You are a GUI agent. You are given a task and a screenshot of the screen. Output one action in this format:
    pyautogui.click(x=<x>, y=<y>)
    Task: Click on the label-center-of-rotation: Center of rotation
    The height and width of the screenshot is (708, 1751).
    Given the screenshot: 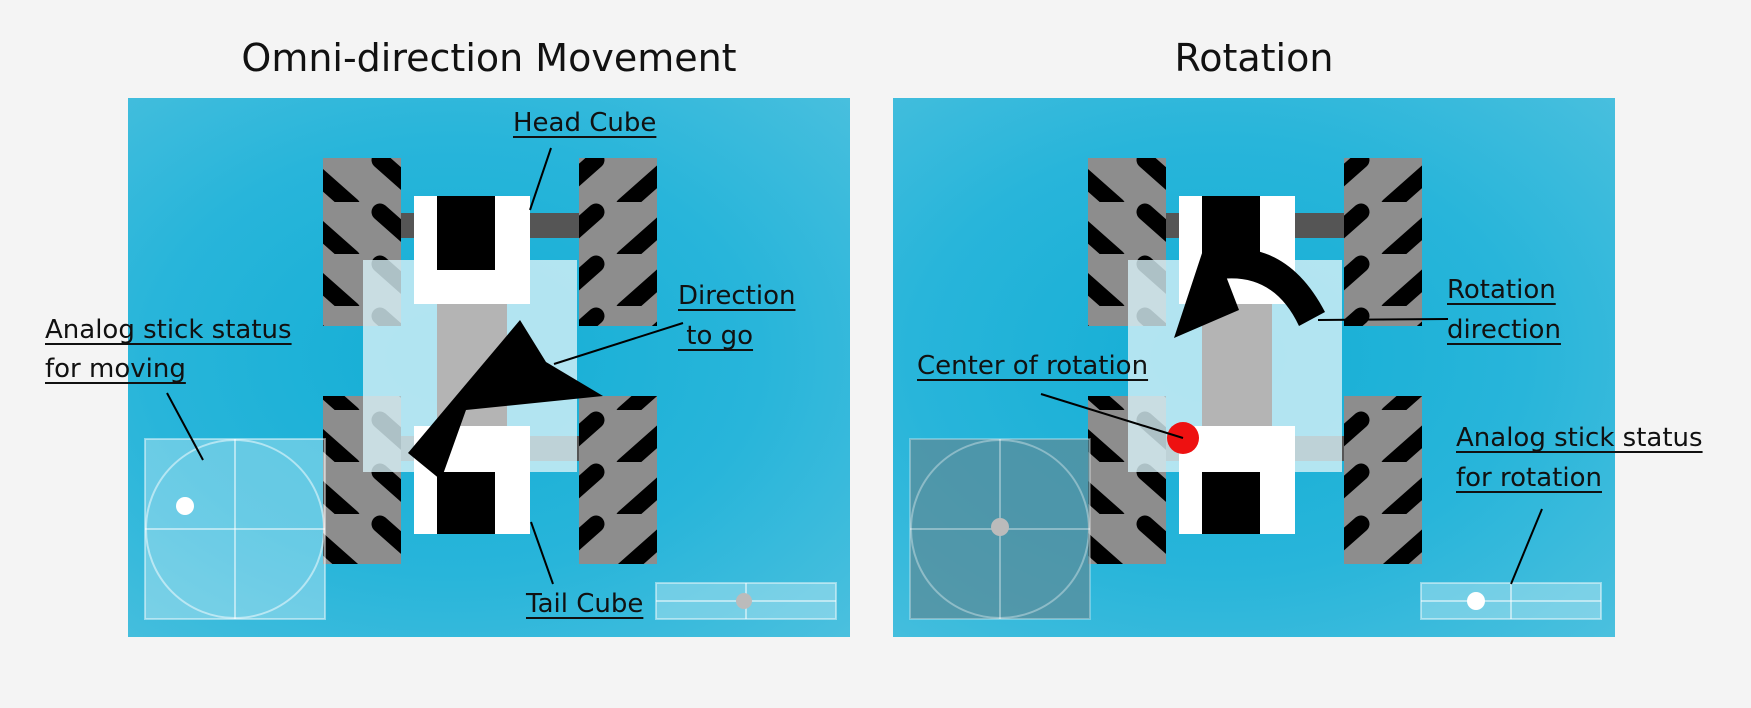 What is the action you would take?
    pyautogui.click(x=1033, y=366)
    